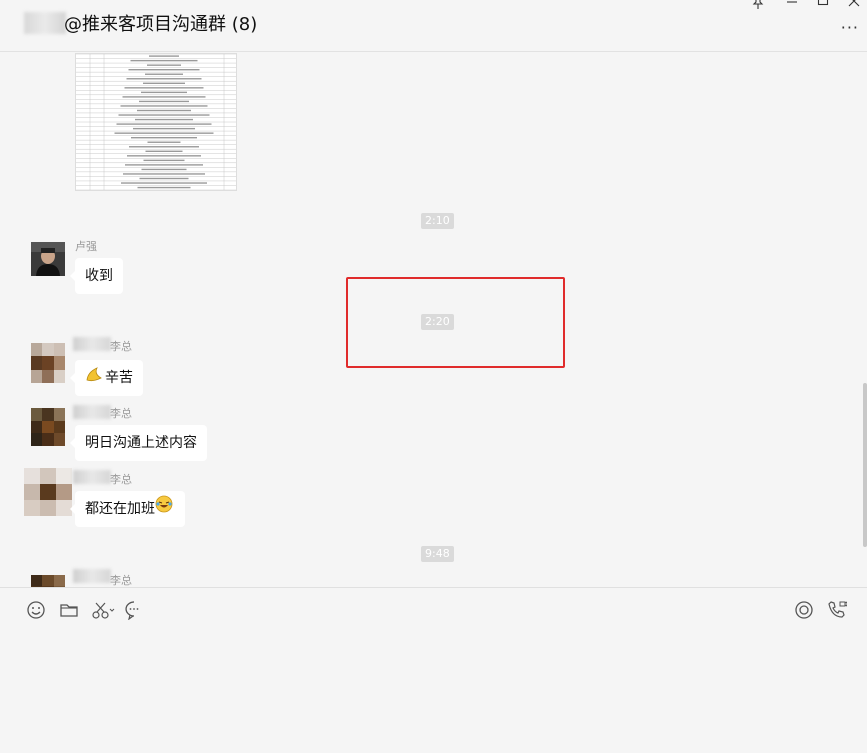 This screenshot has width=867, height=753. I want to click on more-options-icon: ···, so click(850, 27).